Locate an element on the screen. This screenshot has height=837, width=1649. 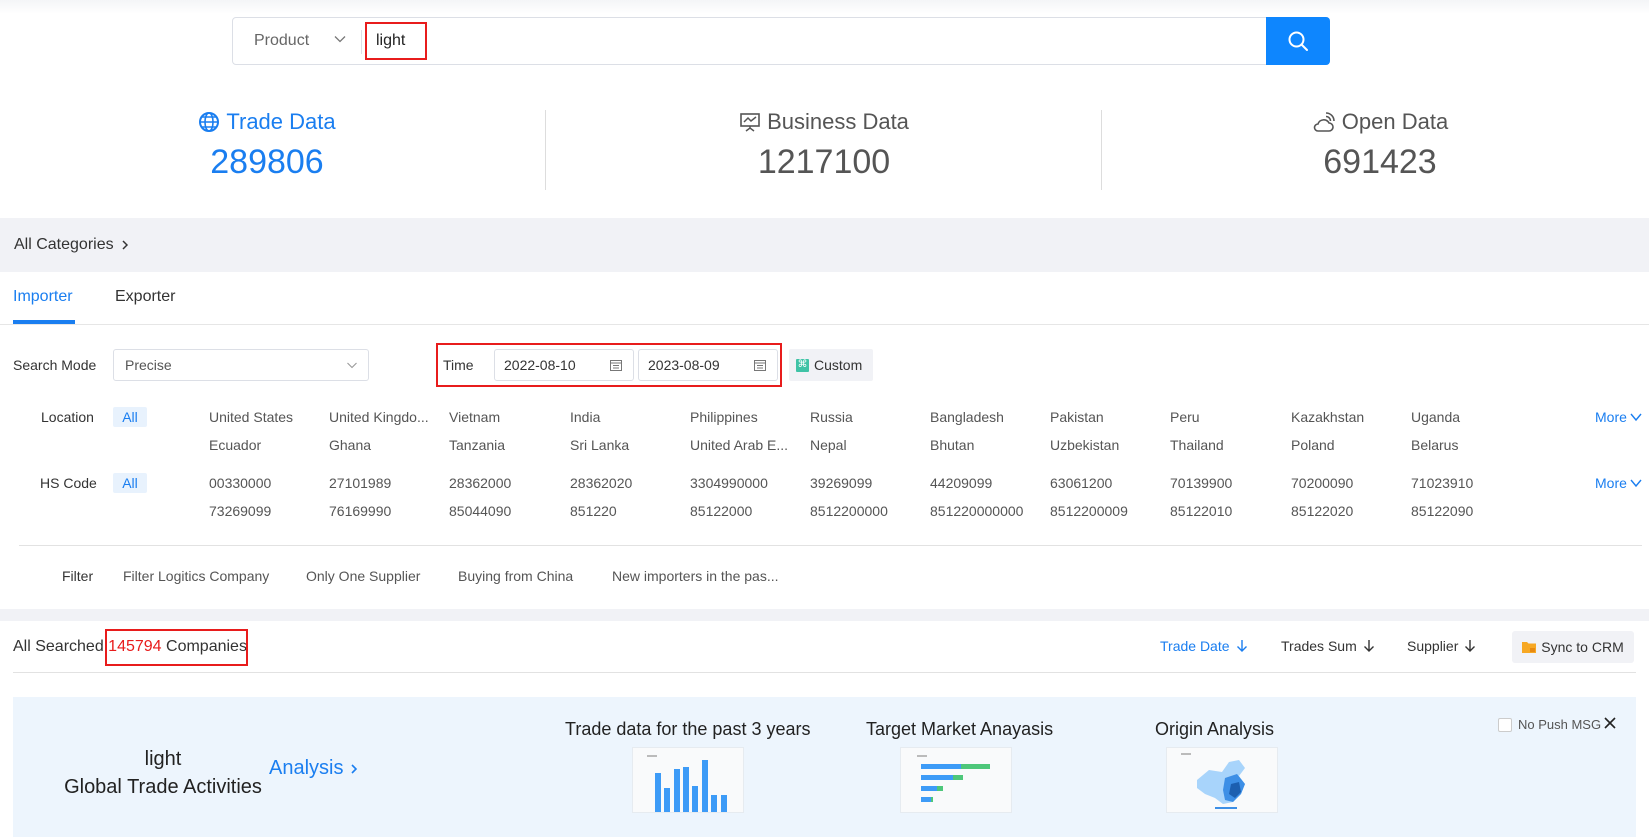
hs-code-option: 28362020 is located at coordinates (601, 483).